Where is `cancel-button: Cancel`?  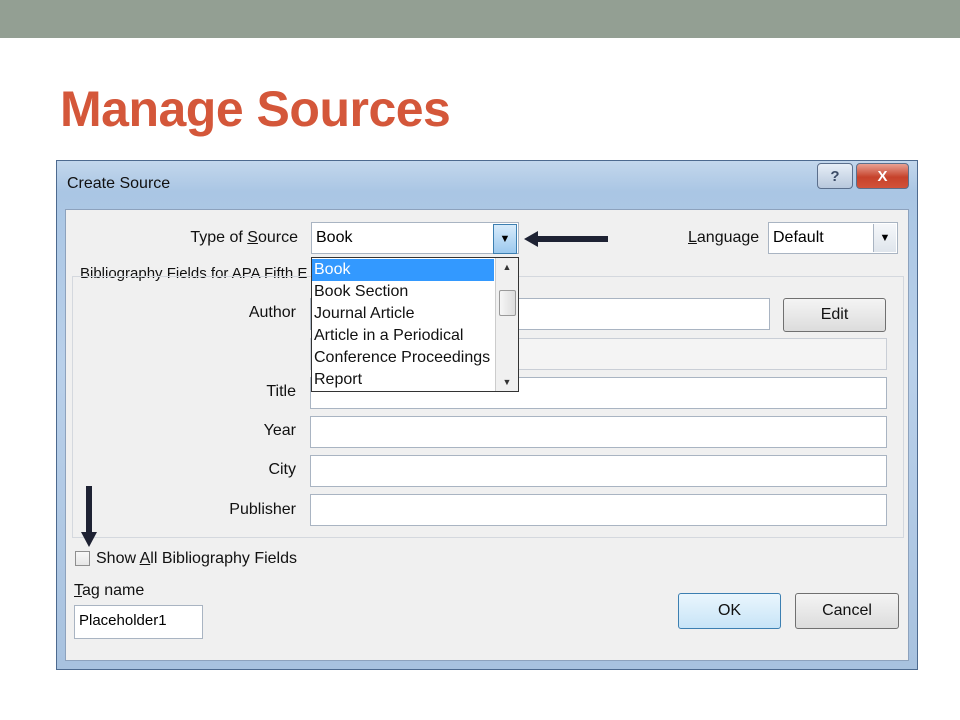
cancel-button: Cancel is located at coordinates (847, 611).